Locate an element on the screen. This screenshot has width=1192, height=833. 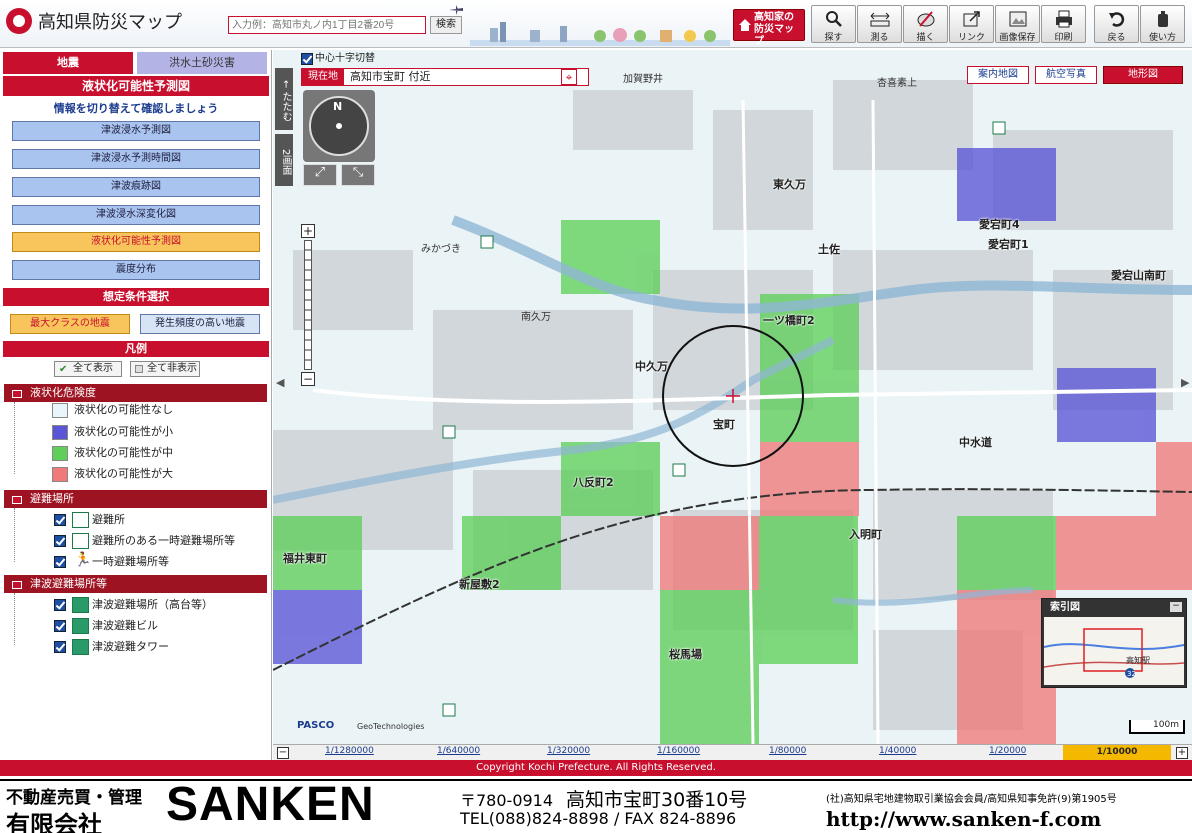
tsunami-building-checkbox is located at coordinates (60, 626).